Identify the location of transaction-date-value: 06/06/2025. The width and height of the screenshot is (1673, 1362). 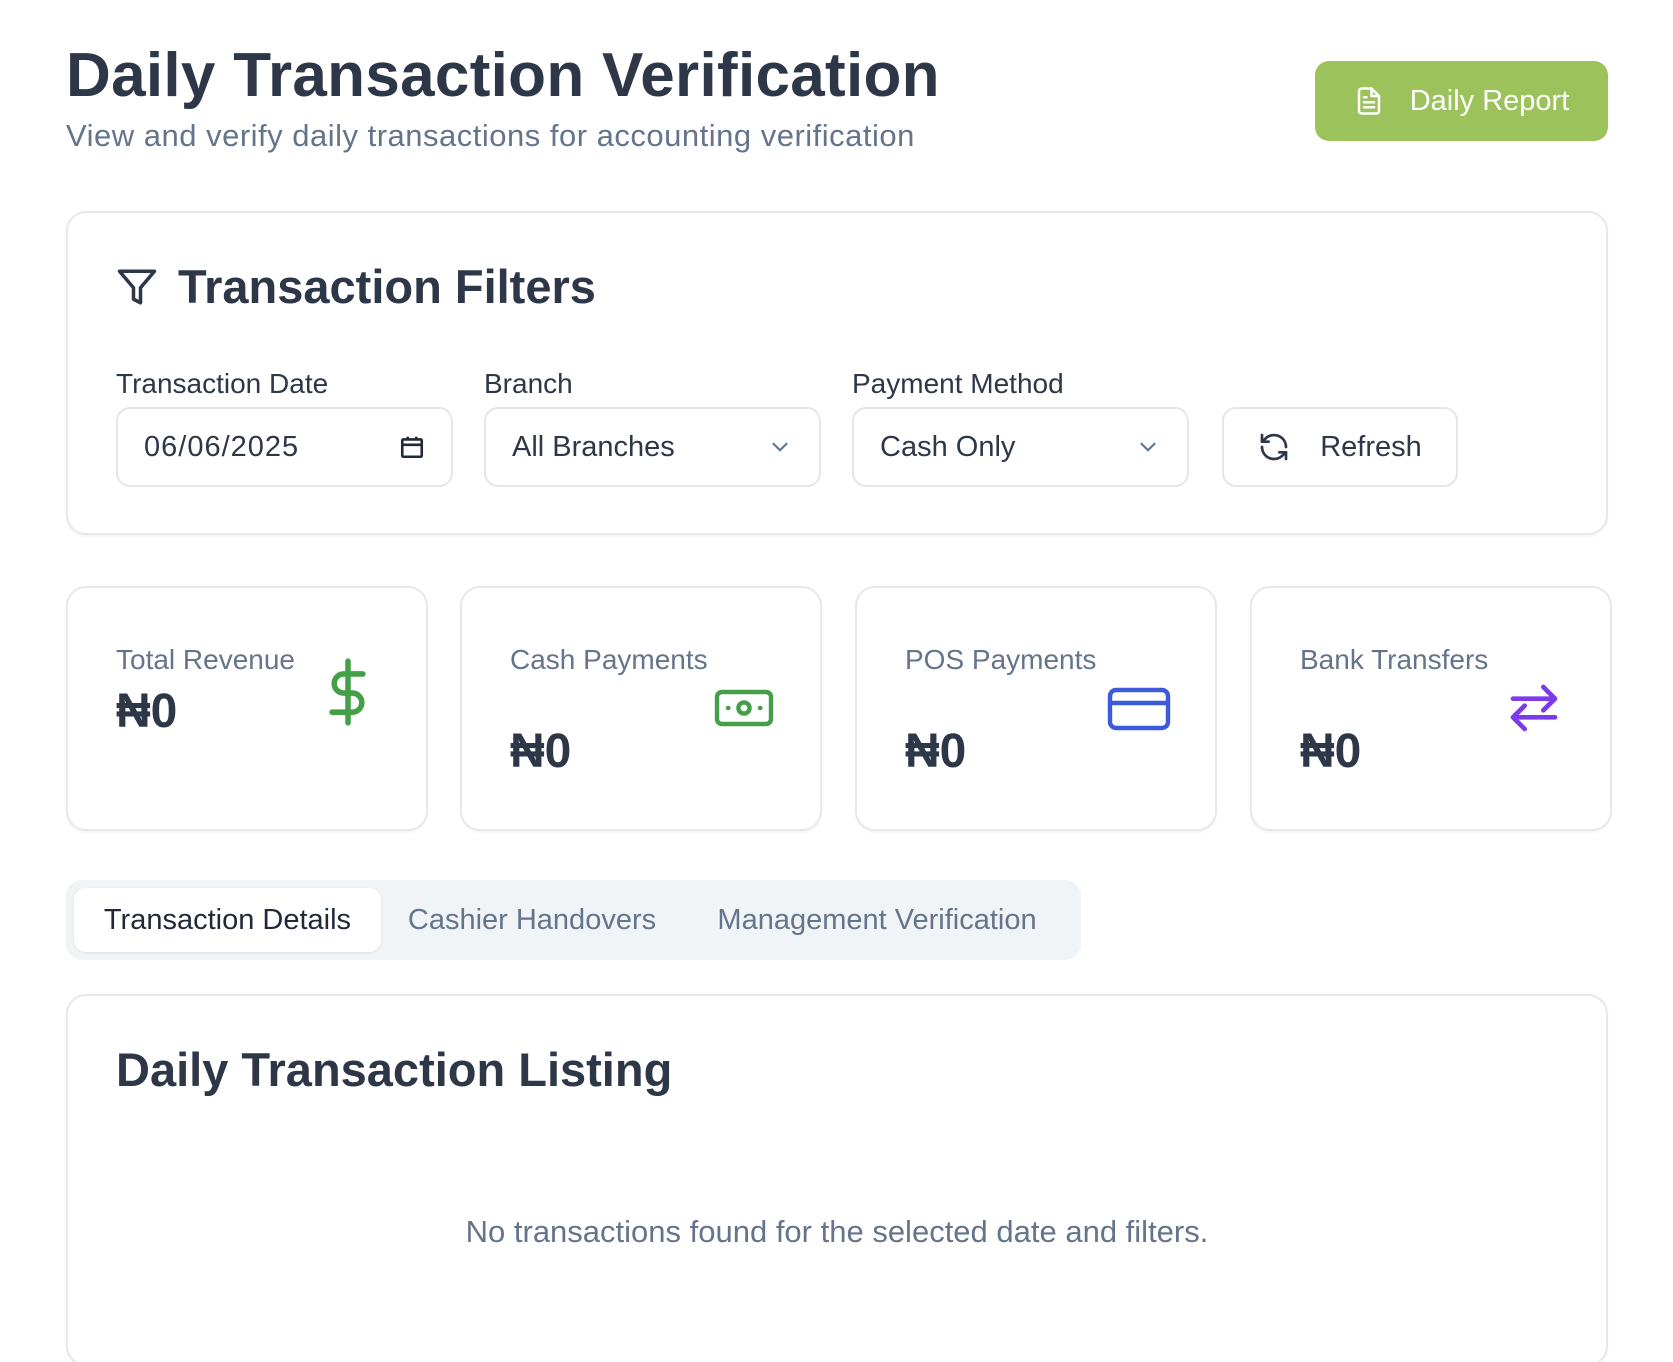
(222, 446).